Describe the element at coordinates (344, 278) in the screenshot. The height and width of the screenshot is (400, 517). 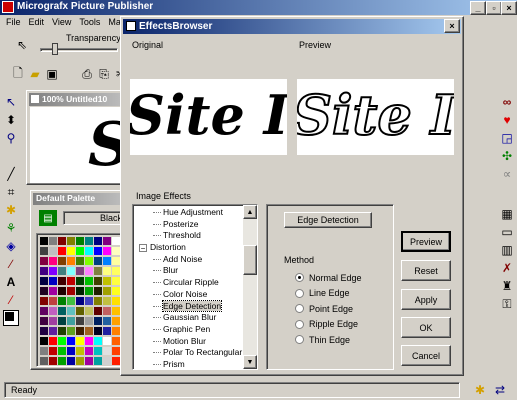
I see `method-option: Normal Edge` at that location.